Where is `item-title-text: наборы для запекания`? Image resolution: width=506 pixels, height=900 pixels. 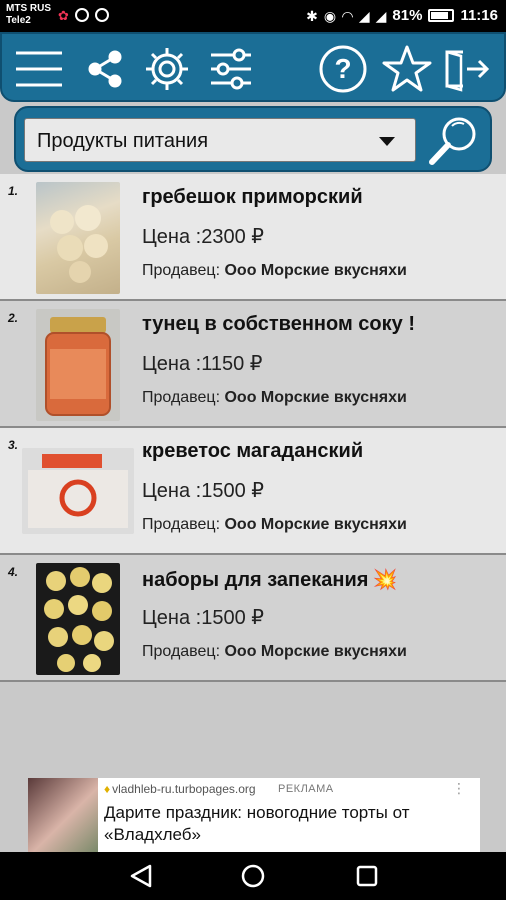 item-title-text: наборы для запекания is located at coordinates (255, 580).